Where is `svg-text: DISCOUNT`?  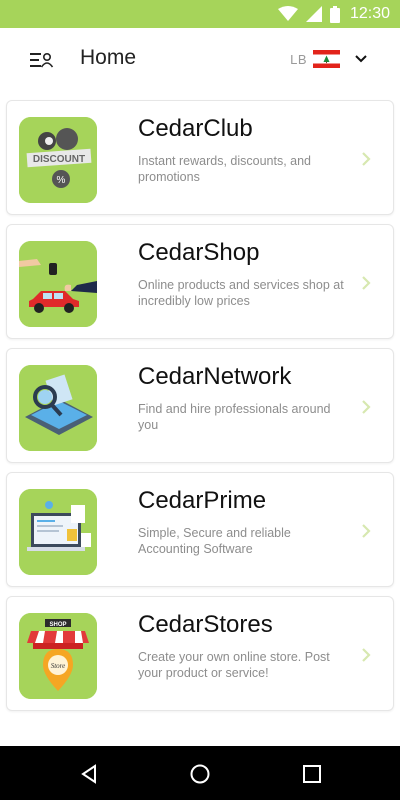 svg-text: DISCOUNT is located at coordinates (59, 159).